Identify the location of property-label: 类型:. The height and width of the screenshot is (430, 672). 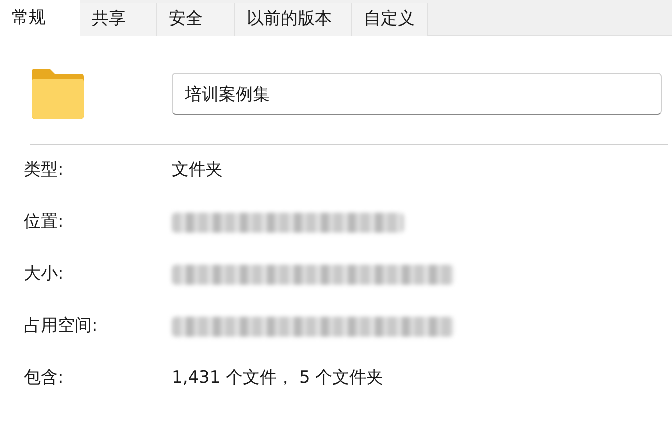
(44, 170).